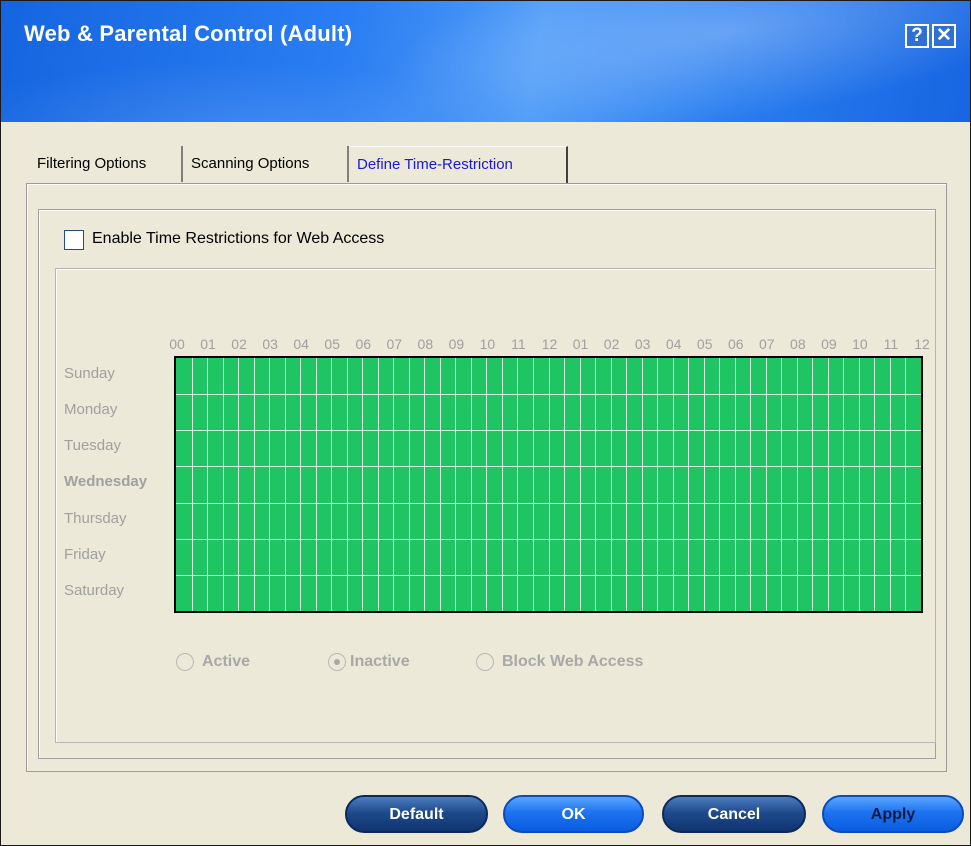 This screenshot has height=846, width=971. Describe the element at coordinates (944, 36) in the screenshot. I see `close-button: ✕` at that location.